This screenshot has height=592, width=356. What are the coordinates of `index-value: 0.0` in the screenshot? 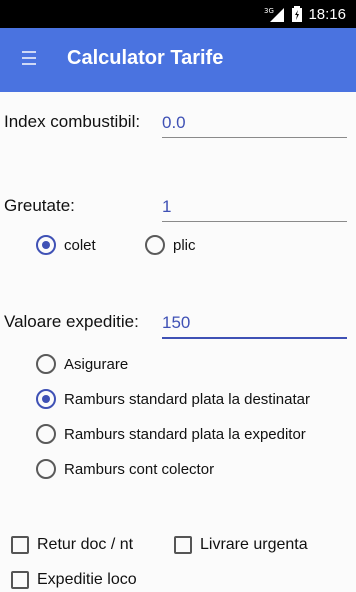 It's located at (174, 122).